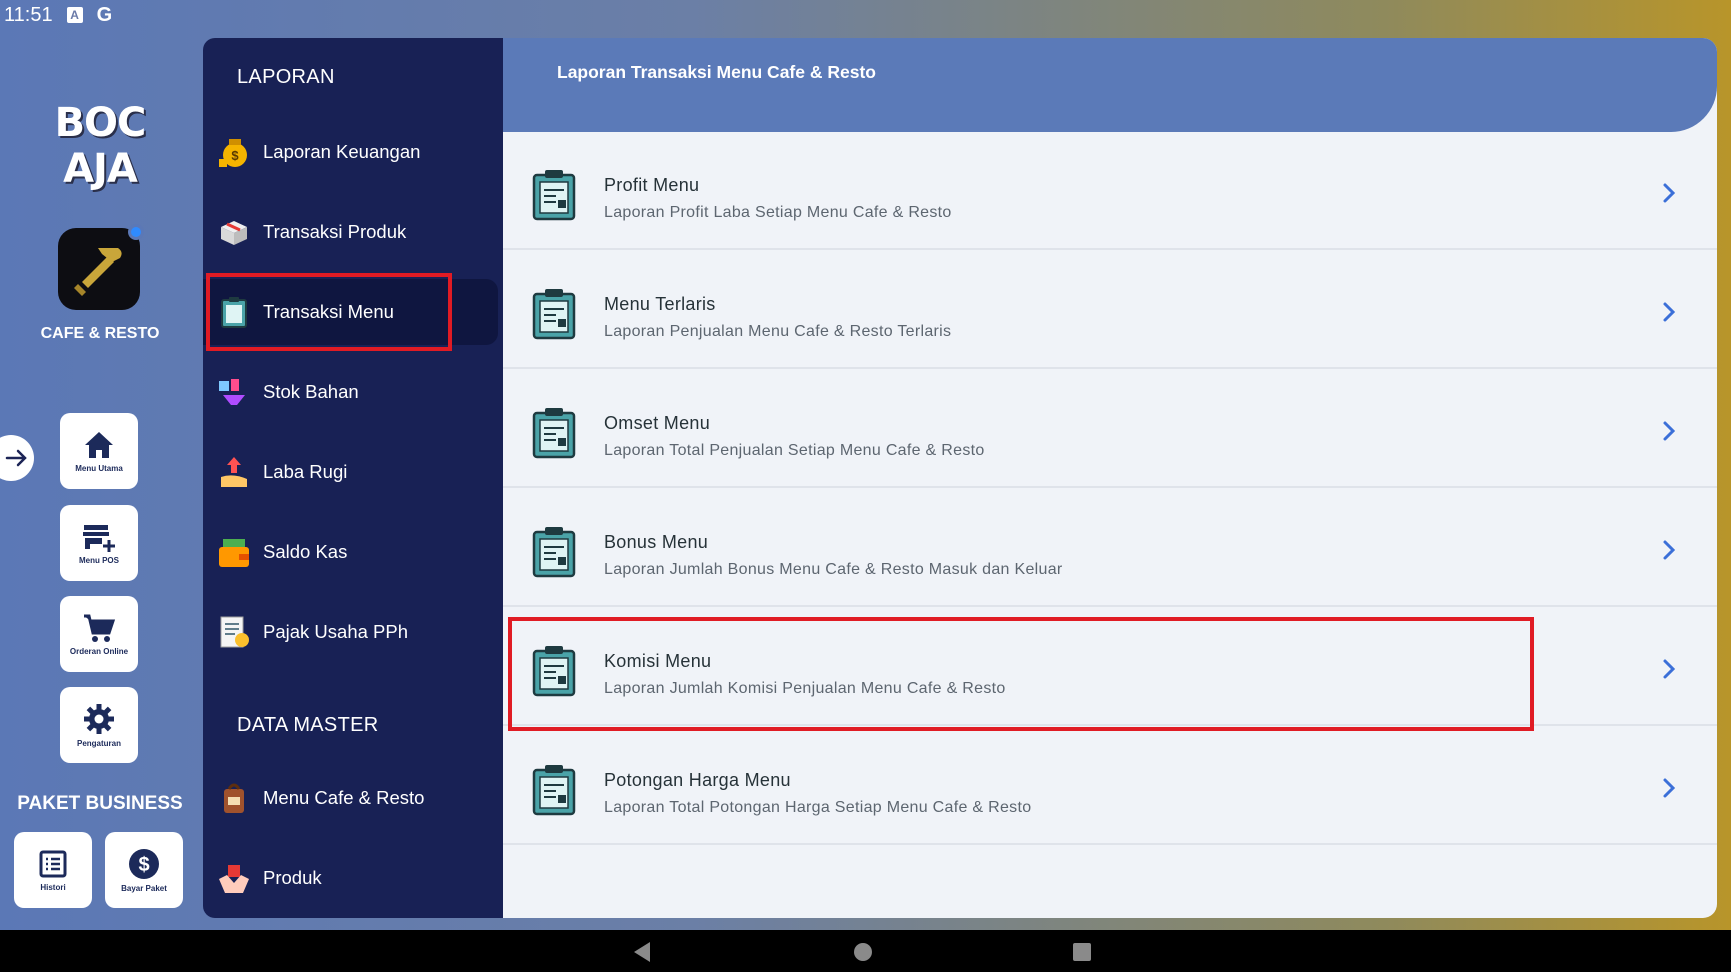 The width and height of the screenshot is (1731, 972). I want to click on tile-menu-utama: Menu Utama, so click(99, 451).